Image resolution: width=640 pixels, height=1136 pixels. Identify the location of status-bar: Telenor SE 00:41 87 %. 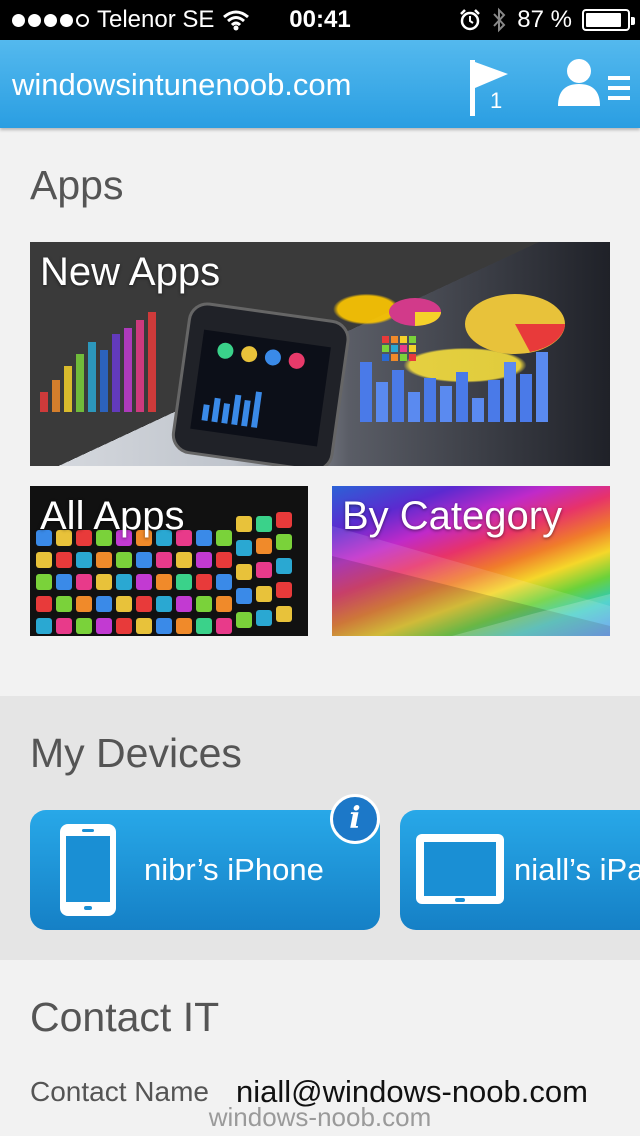
(320, 20).